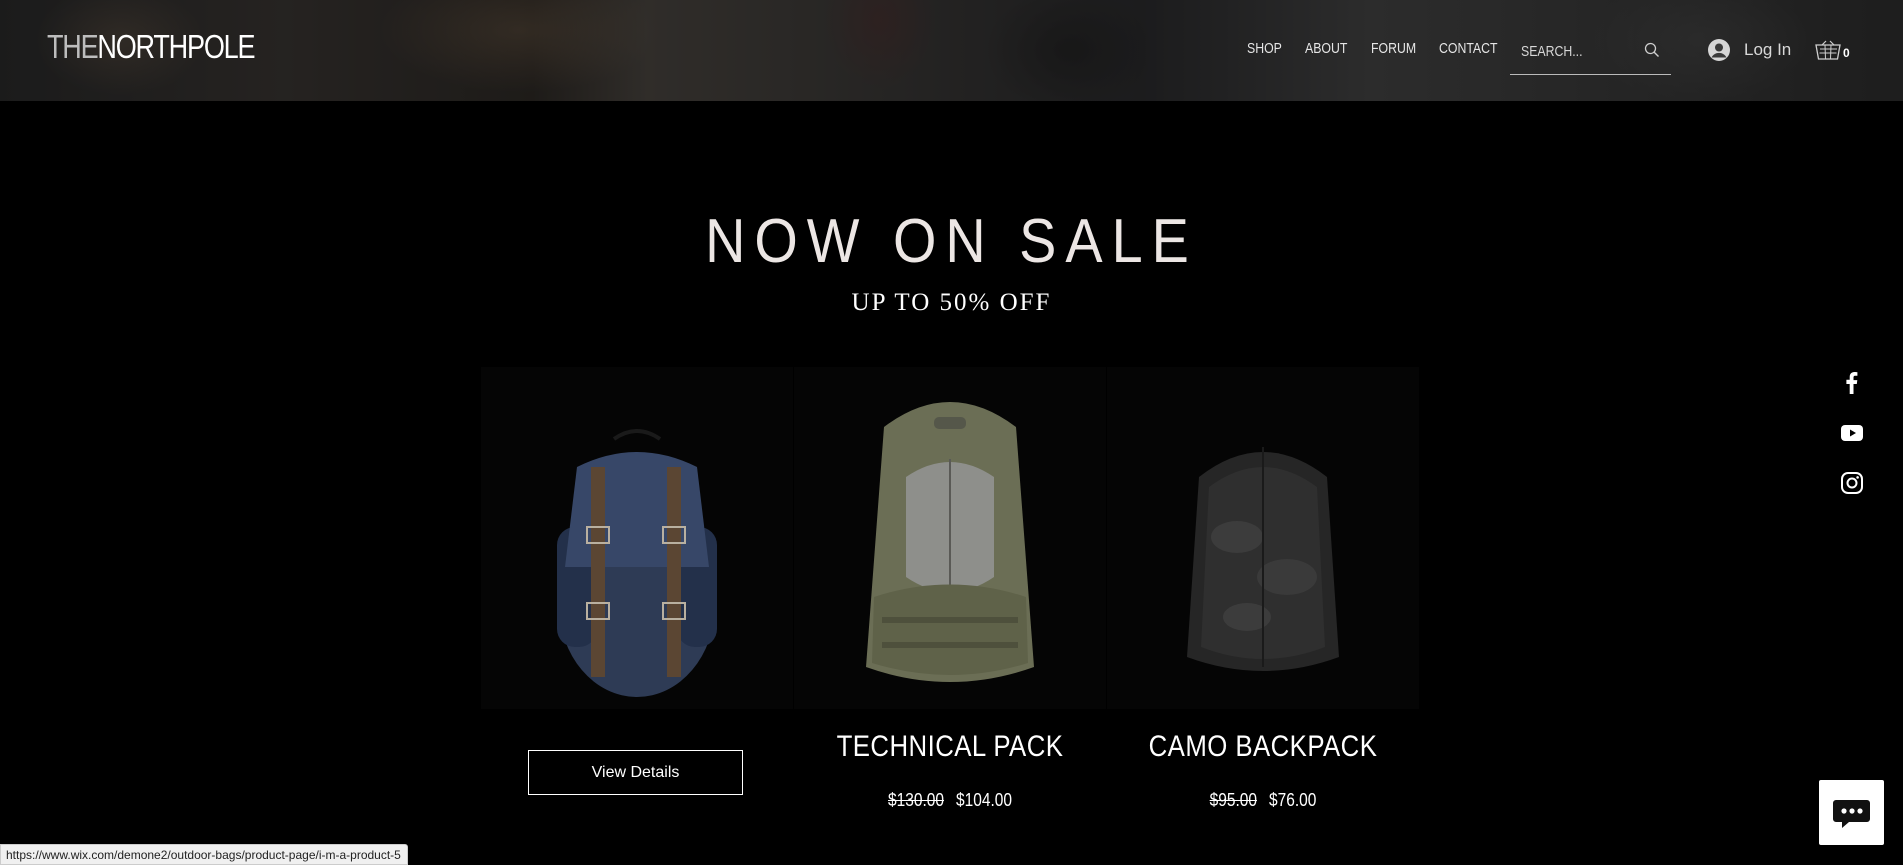  Describe the element at coordinates (637, 538) in the screenshot. I see `product-image-navy-backpack` at that location.